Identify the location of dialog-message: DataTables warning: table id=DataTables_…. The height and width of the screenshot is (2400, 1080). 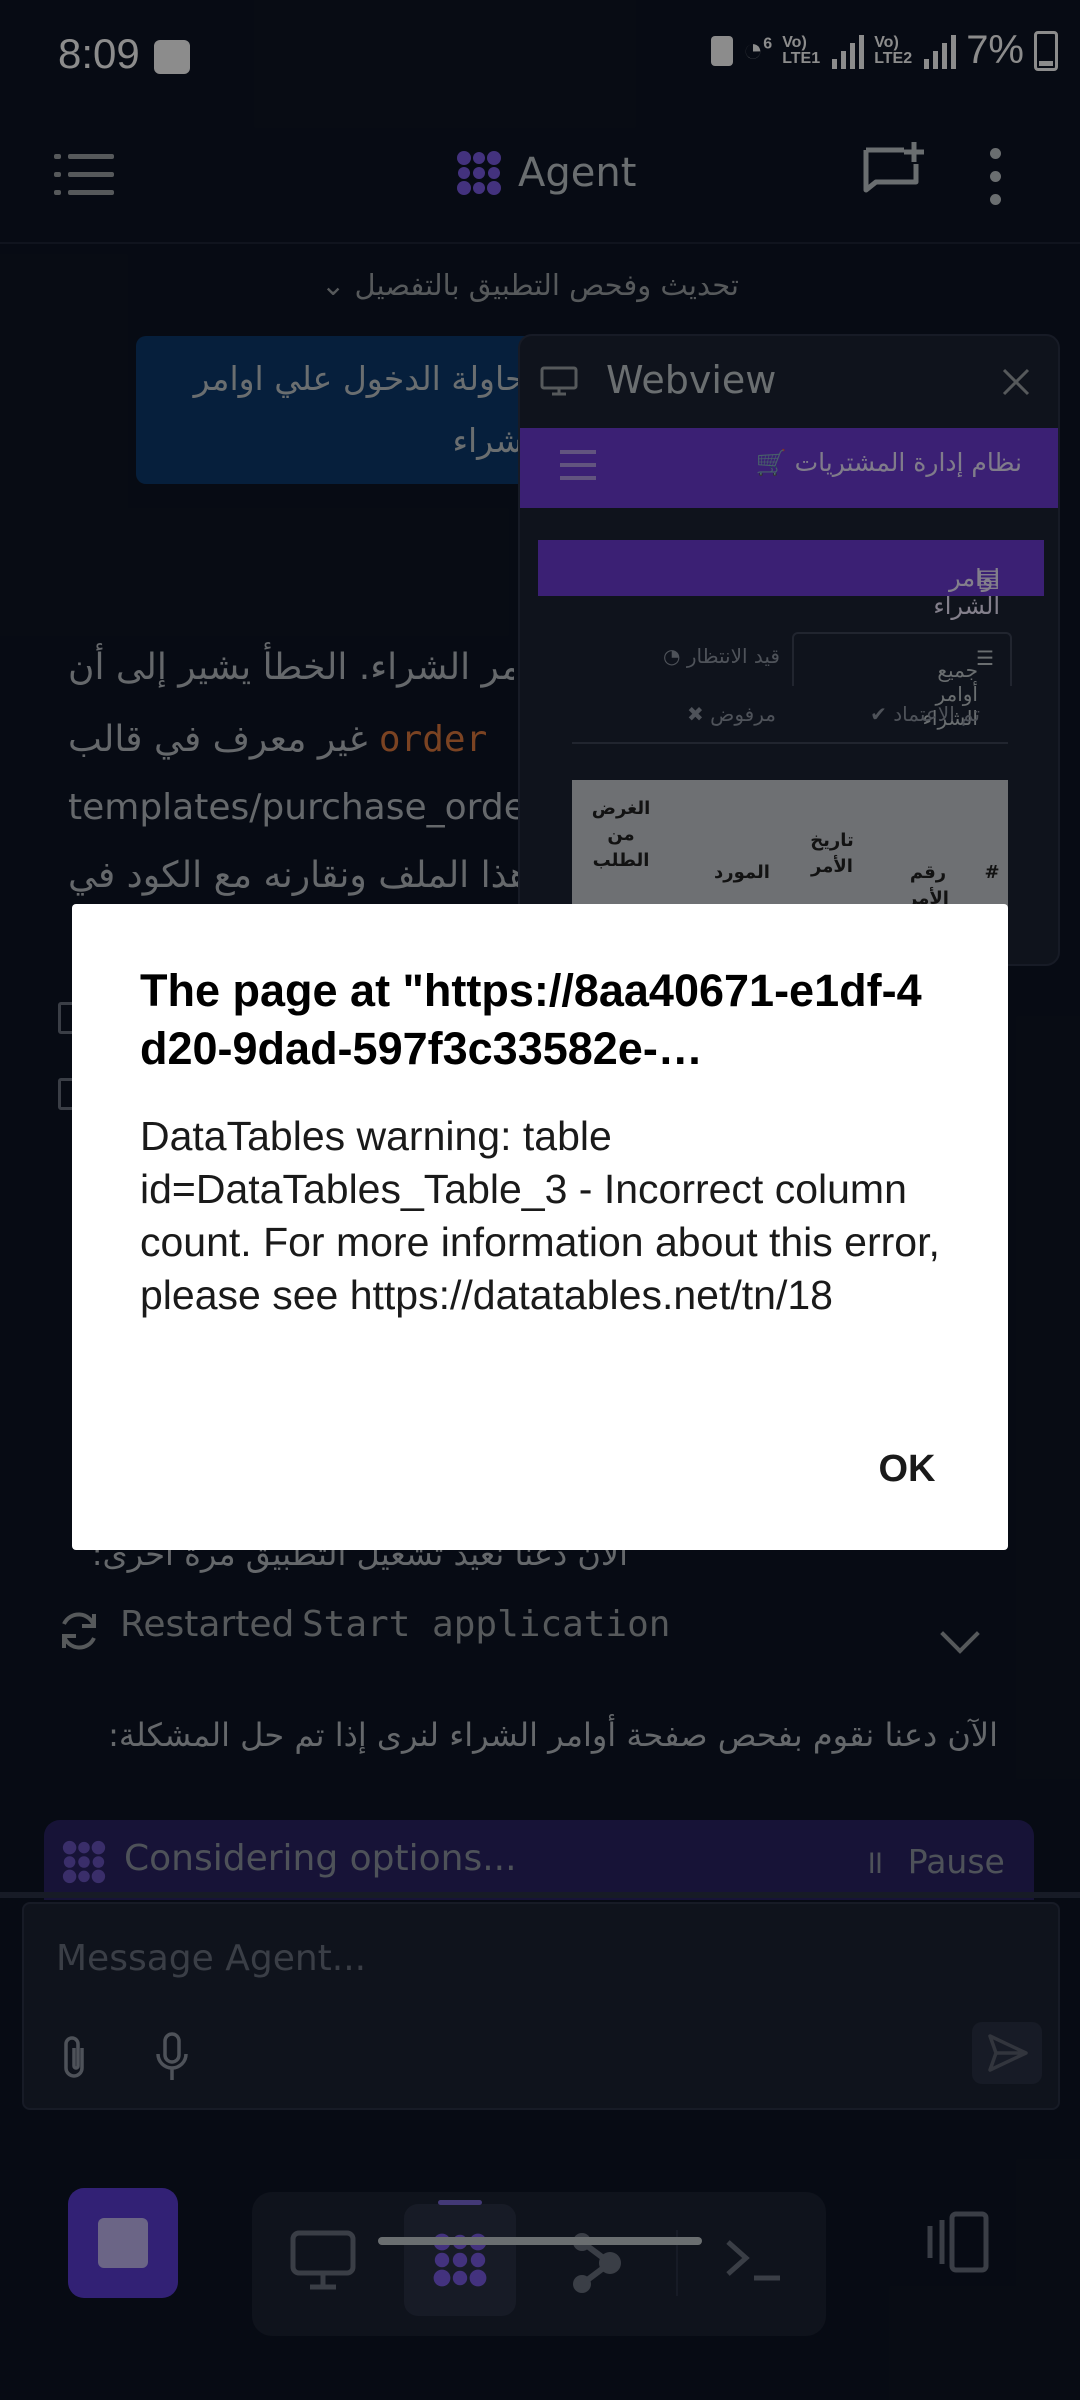
(540, 1215).